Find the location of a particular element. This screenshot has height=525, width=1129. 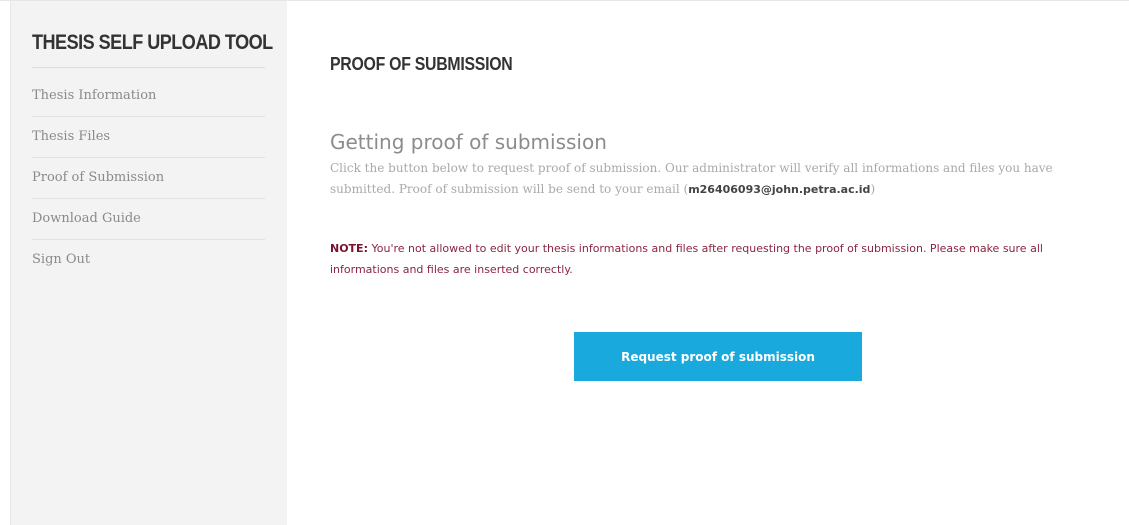

description-close: ) is located at coordinates (873, 189).